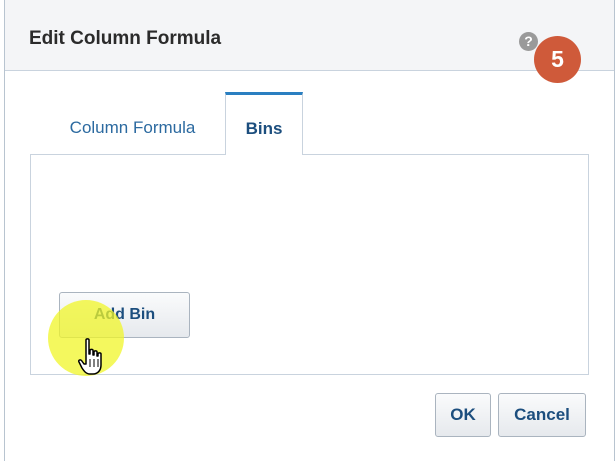 This screenshot has height=461, width=615. What do you see at coordinates (90, 356) in the screenshot?
I see `hand-pointer-icon` at bounding box center [90, 356].